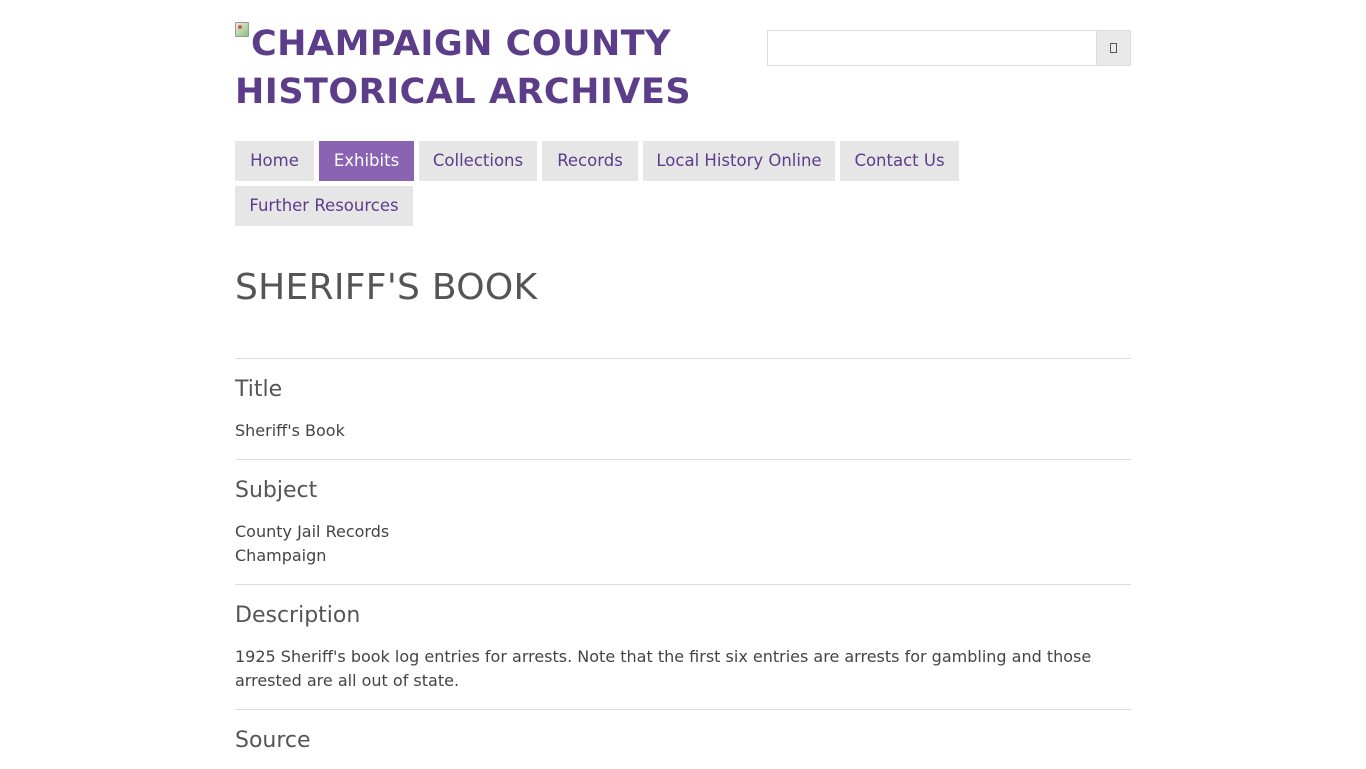 This screenshot has width=1366, height=769. I want to click on field-label: Title, so click(259, 389).